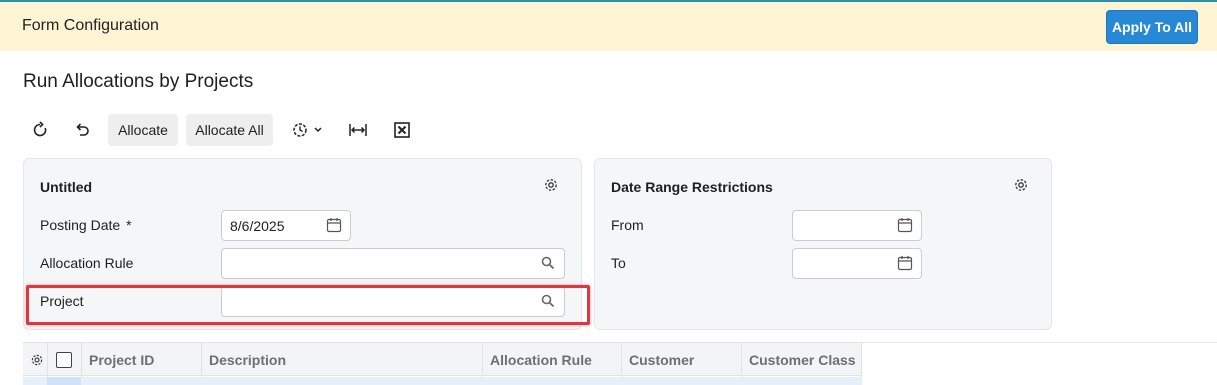 This screenshot has height=385, width=1217. What do you see at coordinates (801, 360) in the screenshot?
I see `col-customer-class: Customer Class` at bounding box center [801, 360].